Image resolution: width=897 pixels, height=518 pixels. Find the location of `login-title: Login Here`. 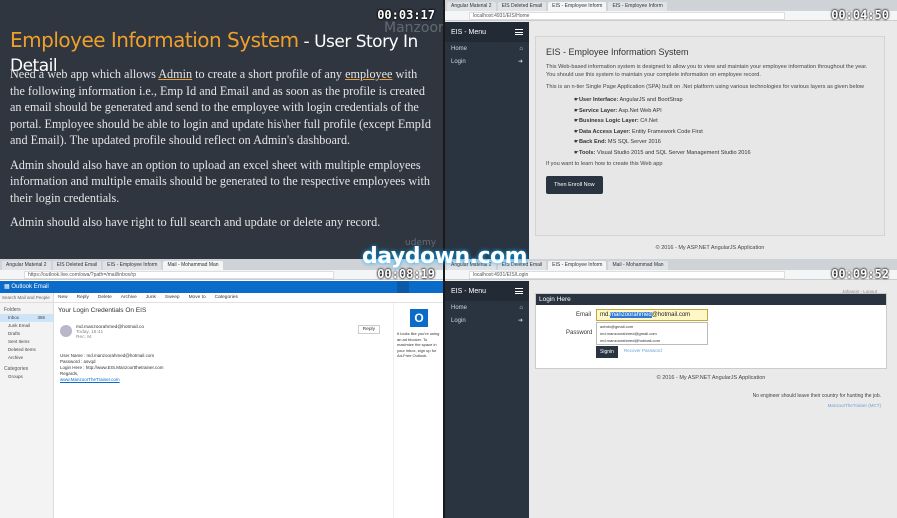

login-title: Login Here is located at coordinates (711, 299).